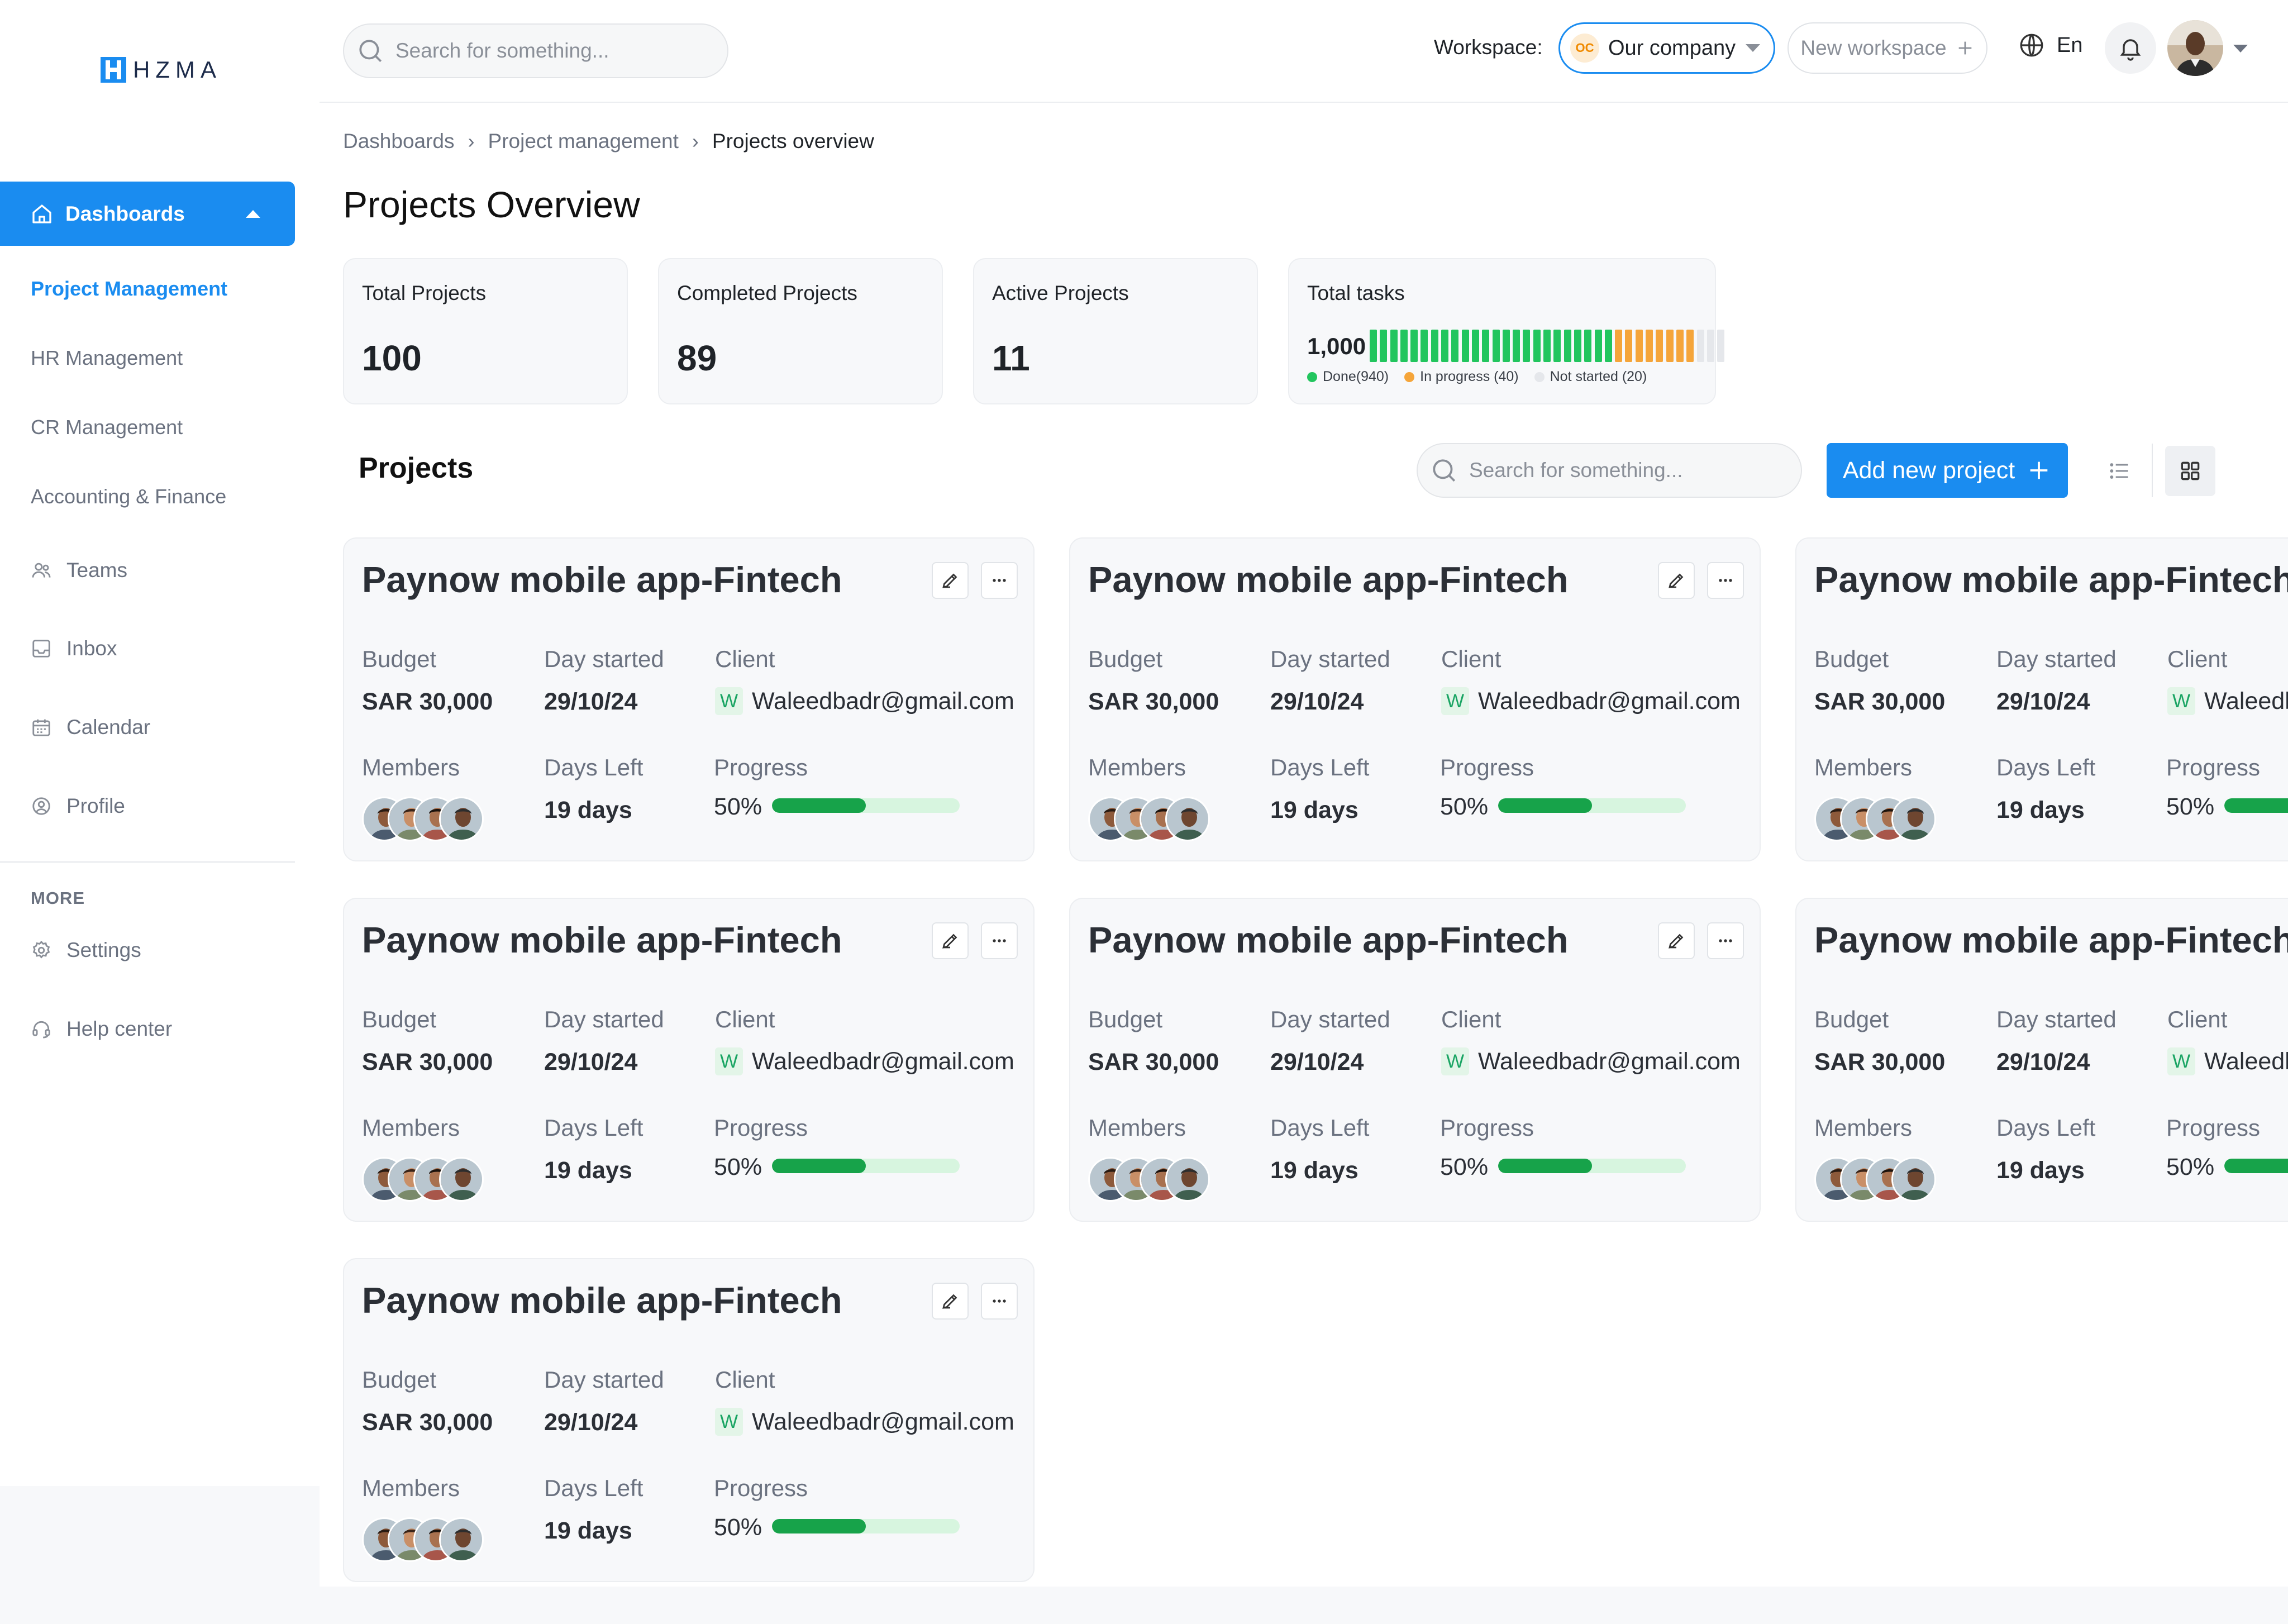  I want to click on days-left-label: Days Left, so click(594, 767).